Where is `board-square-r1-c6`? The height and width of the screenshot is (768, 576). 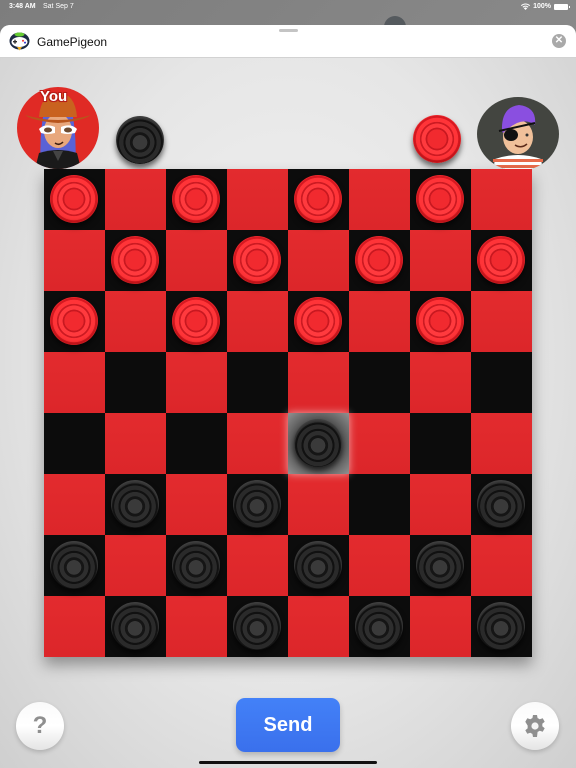
board-square-r1-c6 is located at coordinates (440, 260).